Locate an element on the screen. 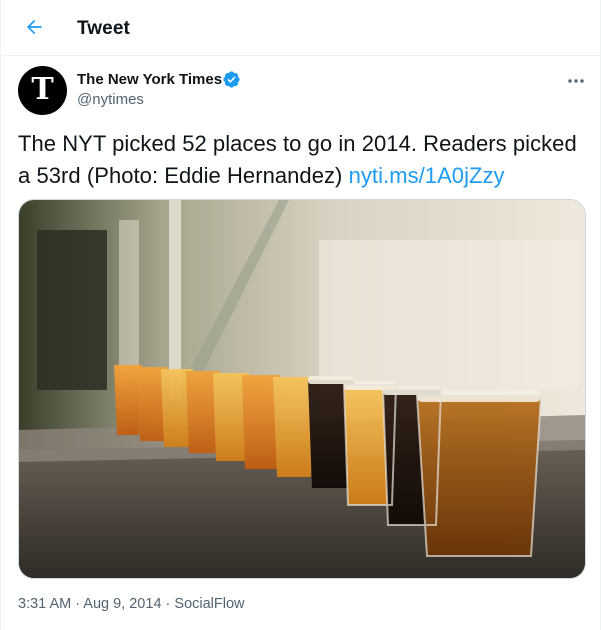 The height and width of the screenshot is (630, 601). verified-badge-icon is located at coordinates (231, 79).